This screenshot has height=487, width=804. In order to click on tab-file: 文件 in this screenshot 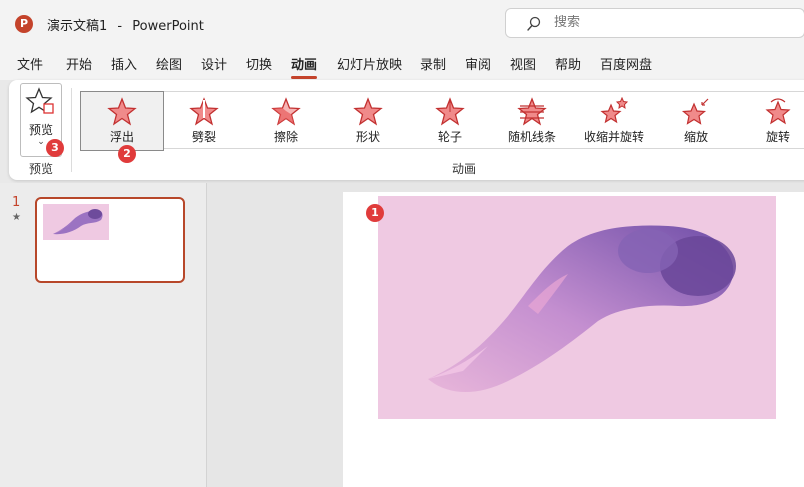, I will do `click(30, 63)`.